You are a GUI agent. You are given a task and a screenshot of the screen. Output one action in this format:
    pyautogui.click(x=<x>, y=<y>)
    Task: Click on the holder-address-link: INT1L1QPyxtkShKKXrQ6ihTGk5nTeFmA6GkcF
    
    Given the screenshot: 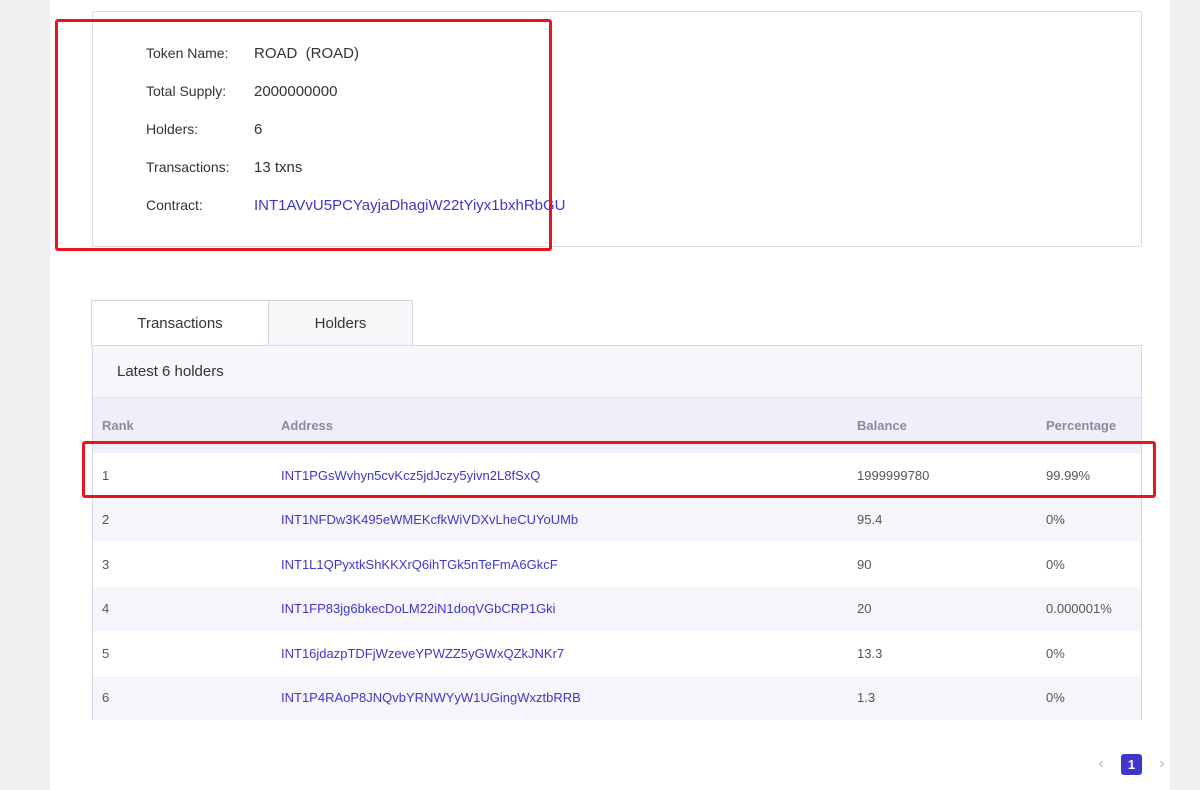 What is the action you would take?
    pyautogui.click(x=569, y=564)
    